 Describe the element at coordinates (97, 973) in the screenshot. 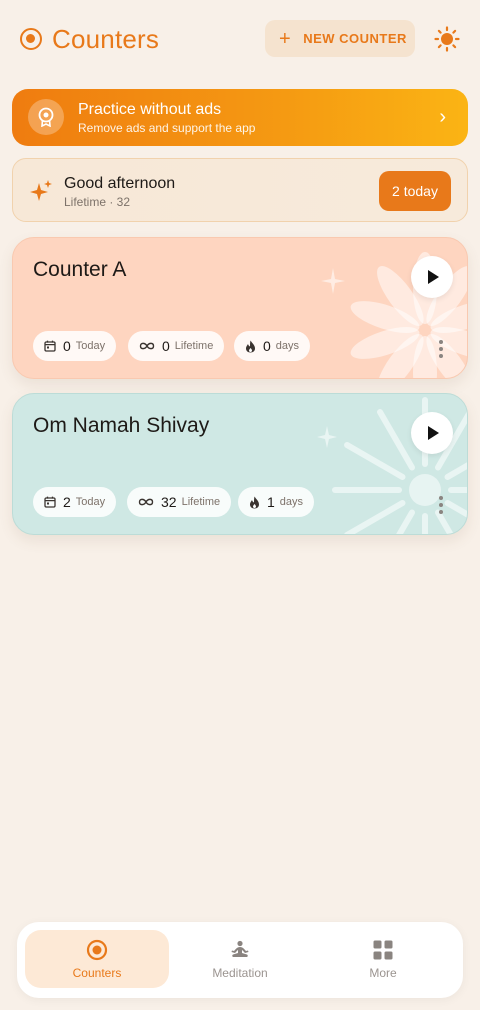

I see `nav-label: Counters` at that location.